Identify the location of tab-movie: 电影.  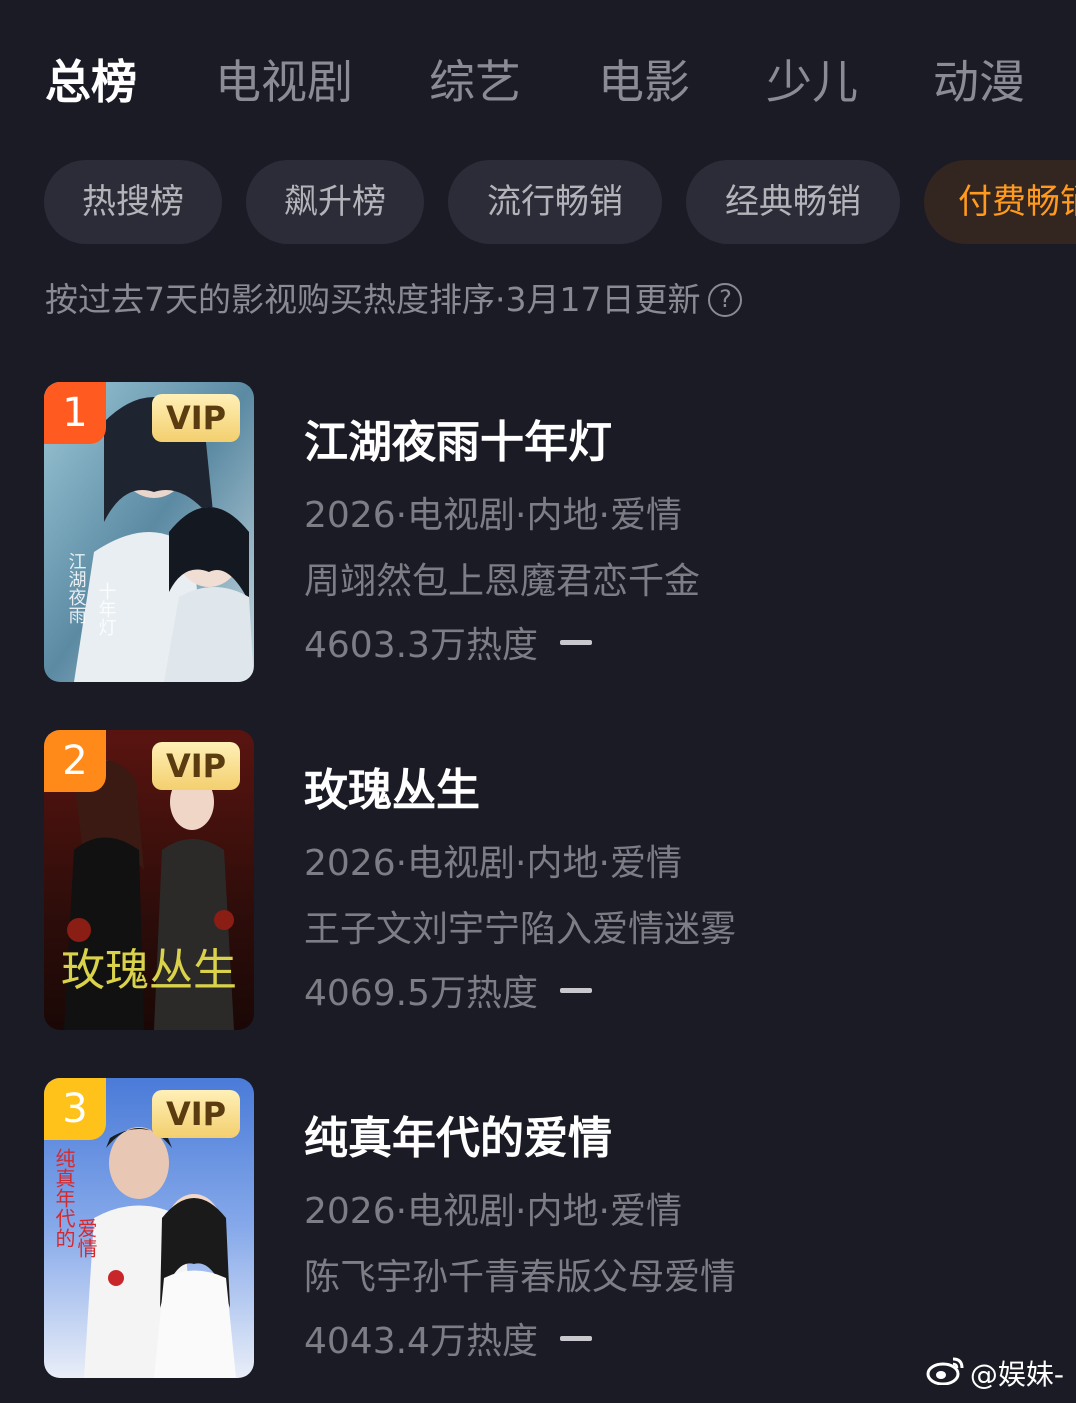
(644, 82).